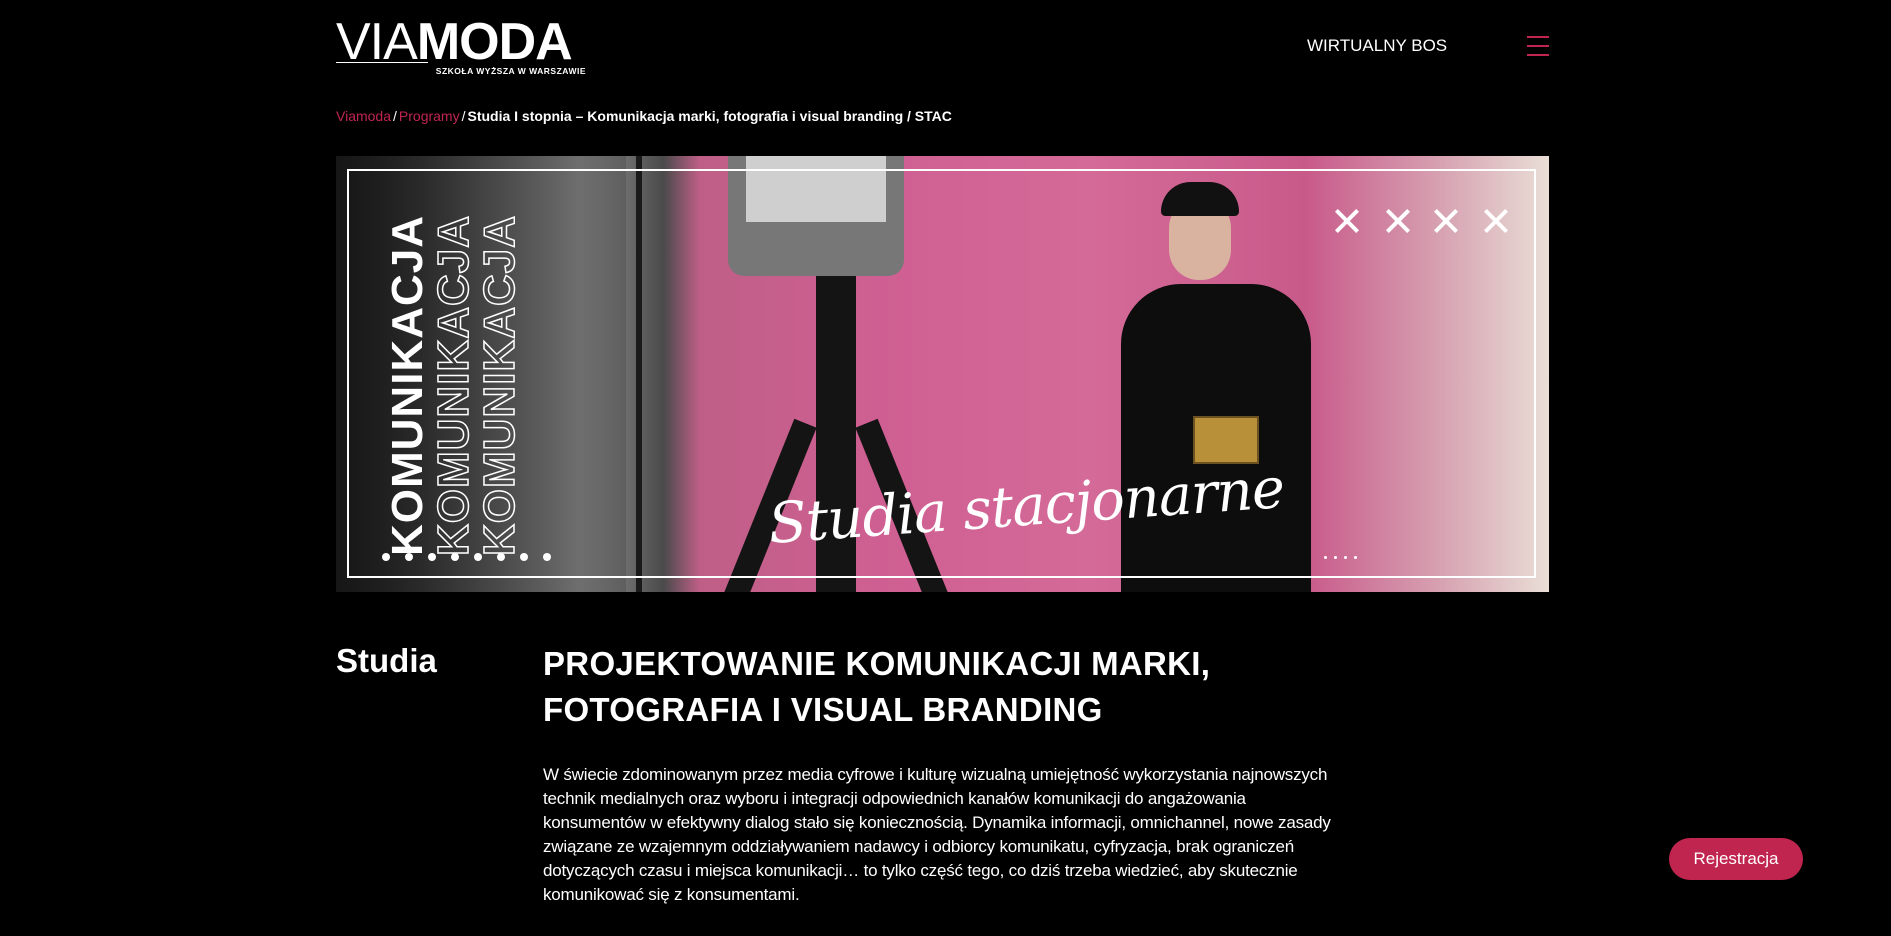 The width and height of the screenshot is (1891, 936). I want to click on breadcrumb-link-programy: Programy, so click(429, 116).